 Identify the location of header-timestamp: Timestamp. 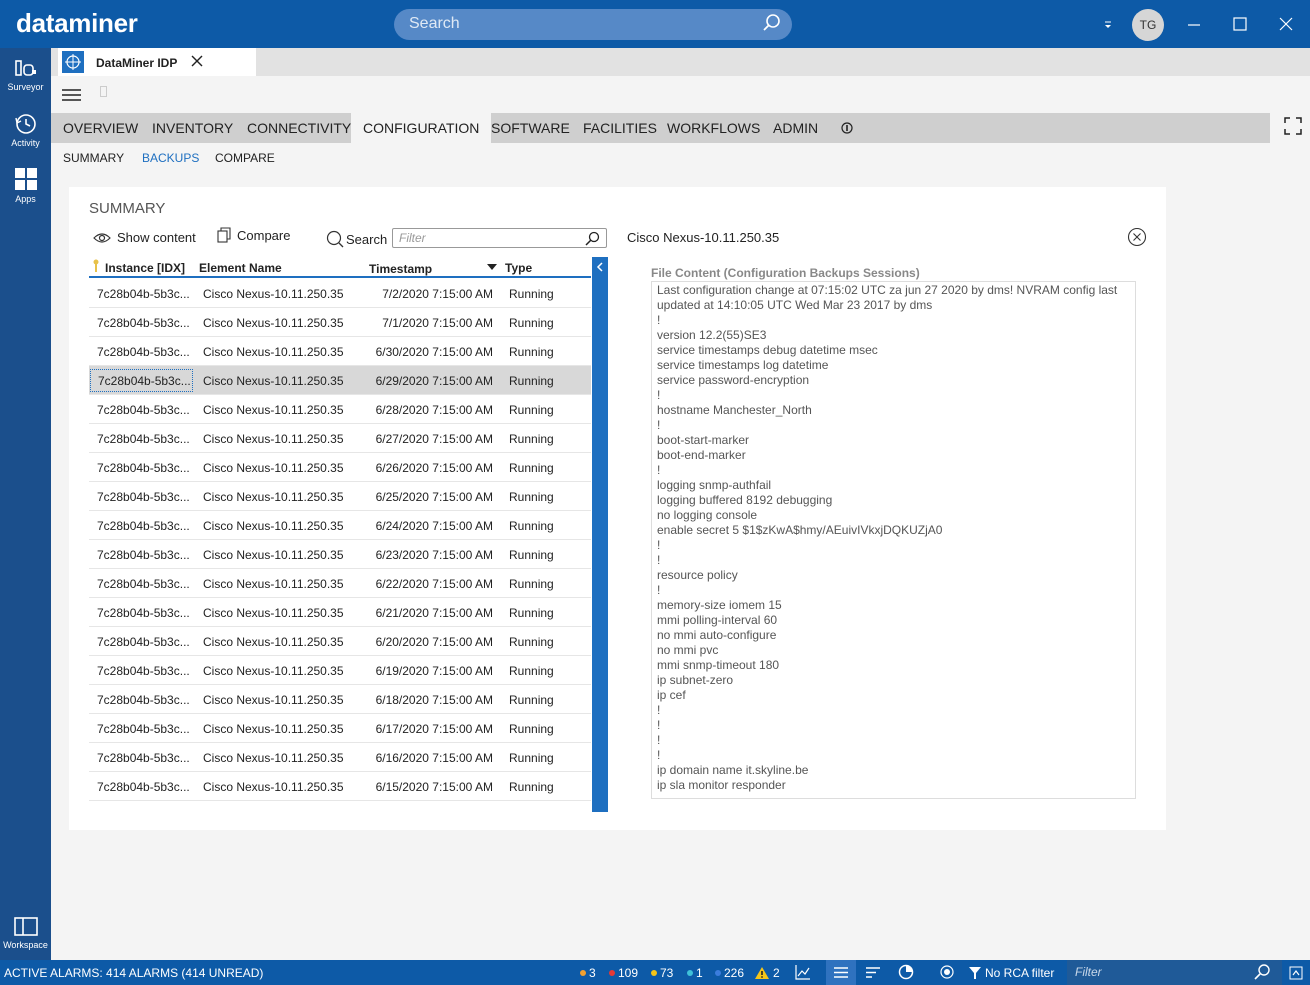
(400, 269).